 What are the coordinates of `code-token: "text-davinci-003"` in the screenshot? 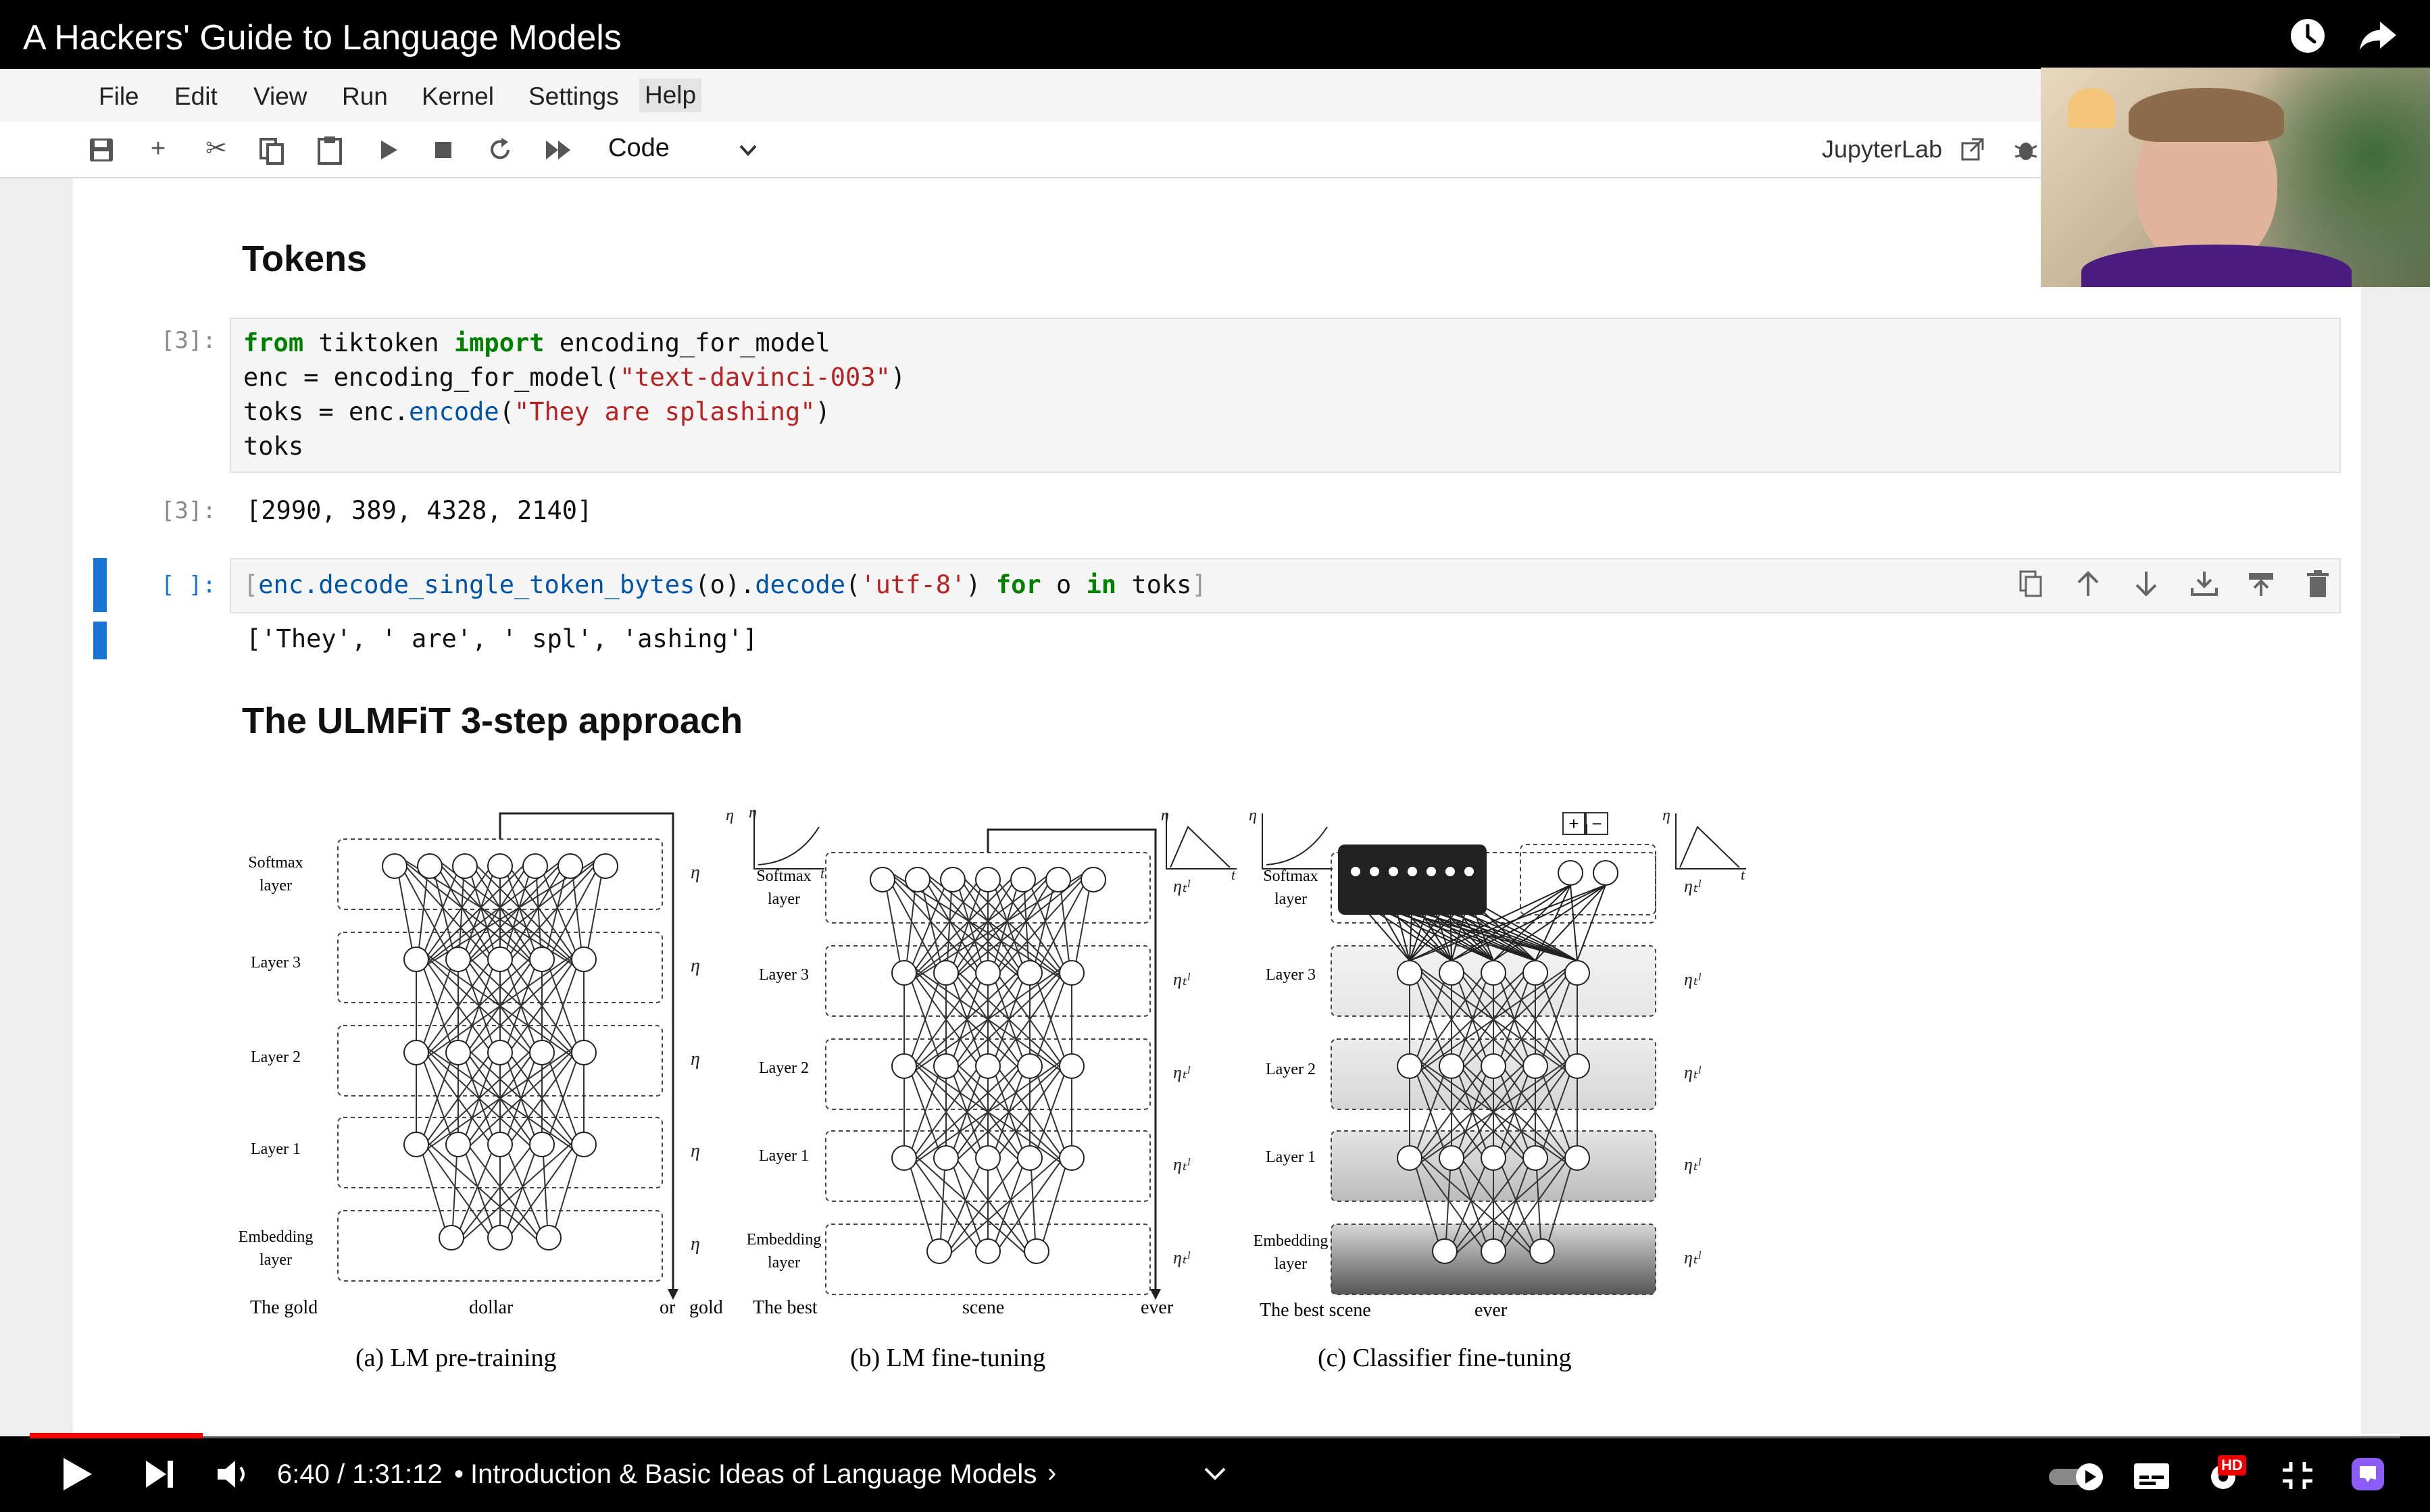 It's located at (755, 378).